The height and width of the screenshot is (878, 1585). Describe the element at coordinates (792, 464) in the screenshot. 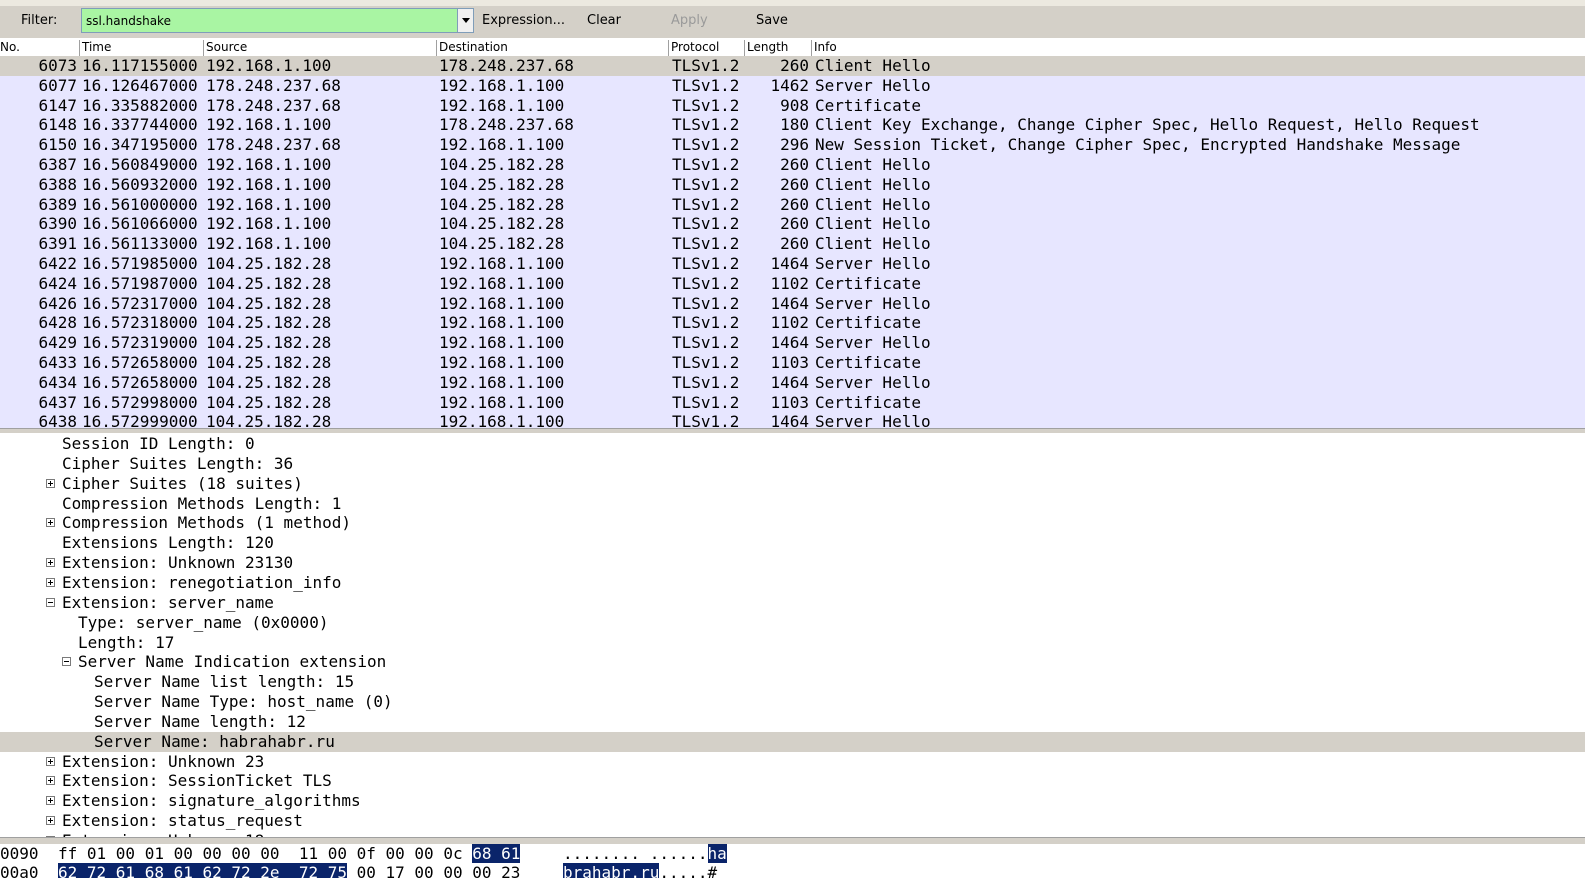

I see `tree-item: Cipher Suites Length: 36` at that location.